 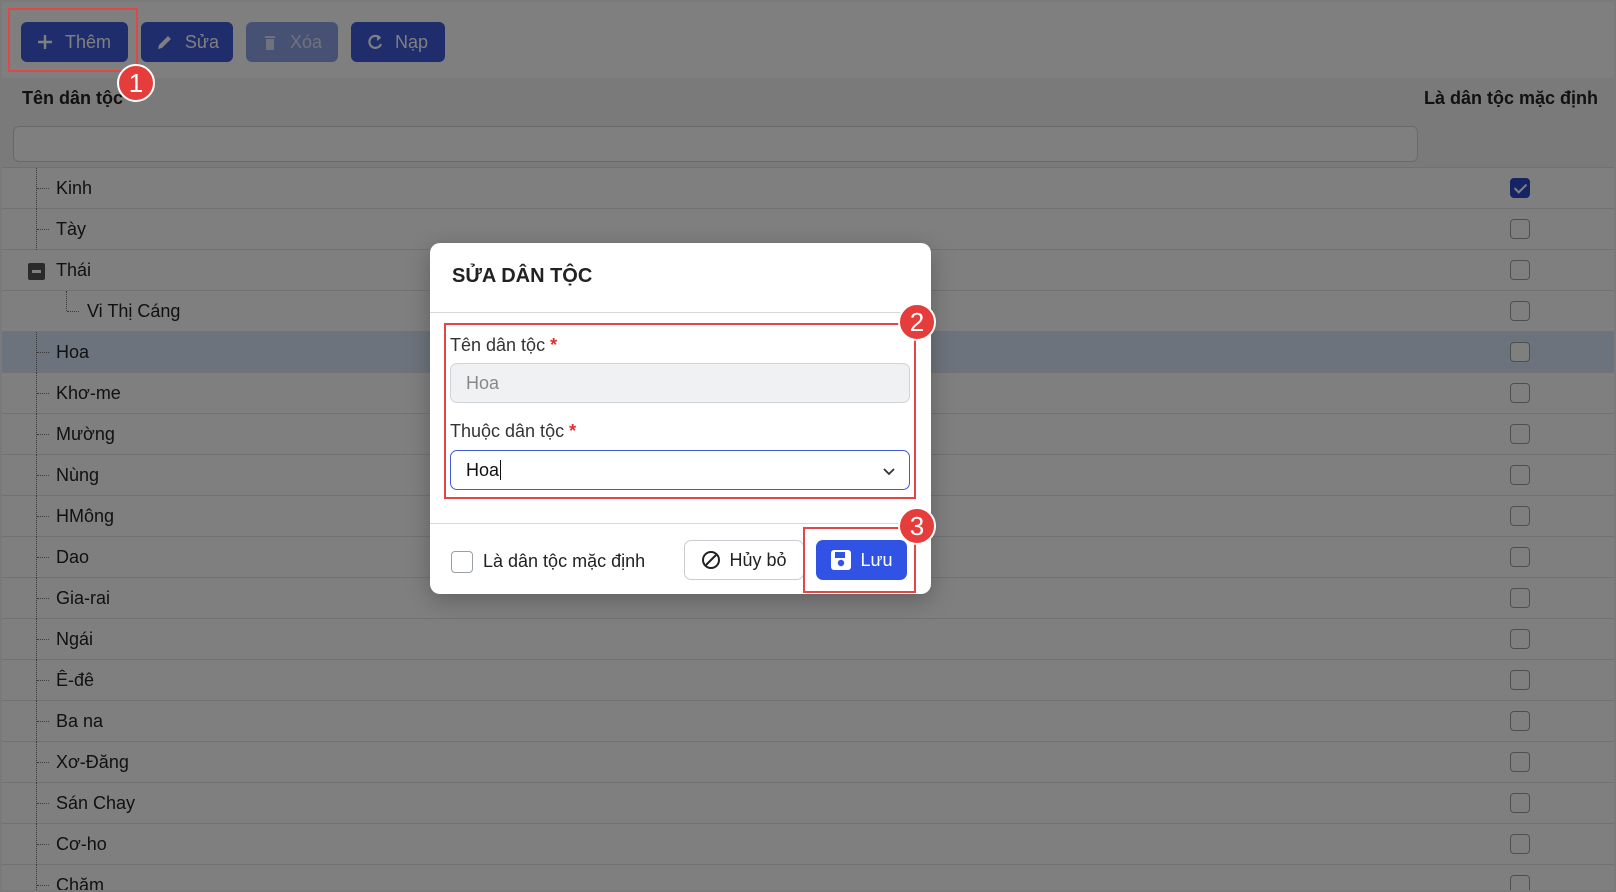 What do you see at coordinates (564, 561) in the screenshot?
I see `default-ethnic-label: Là dân tộc mặc định` at bounding box center [564, 561].